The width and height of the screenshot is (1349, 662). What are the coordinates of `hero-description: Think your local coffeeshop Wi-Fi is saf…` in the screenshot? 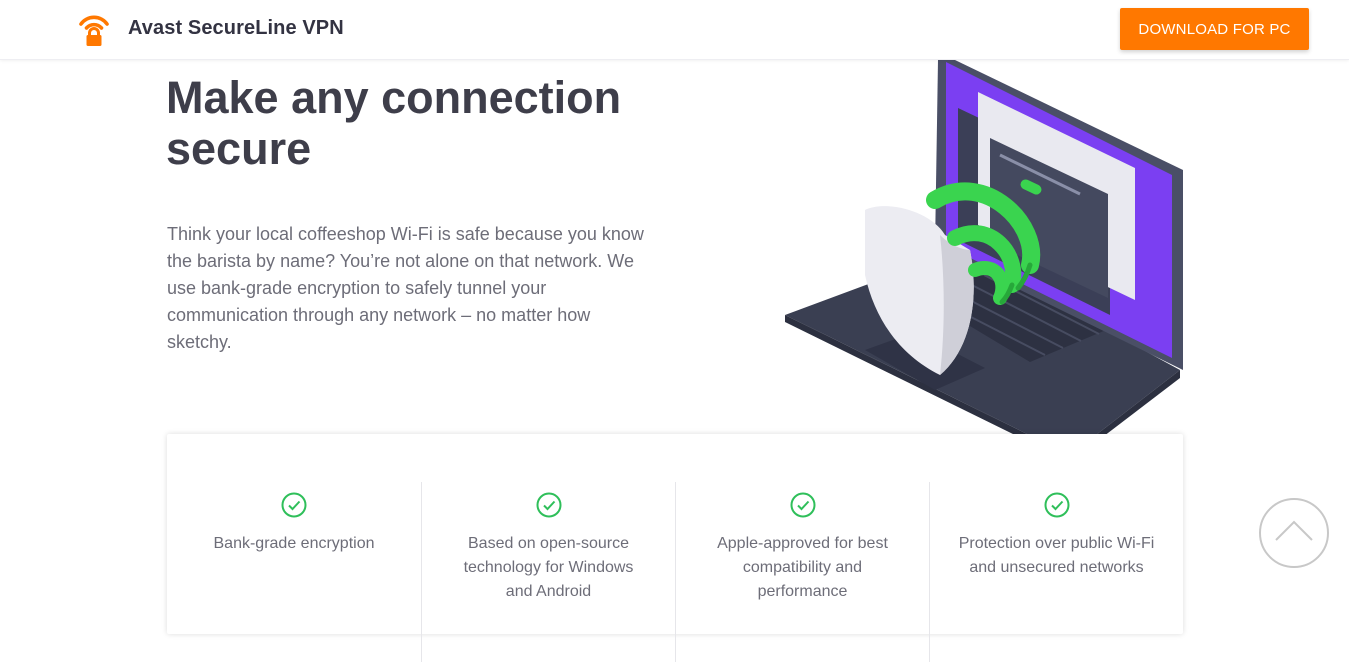 It's located at (405, 288).